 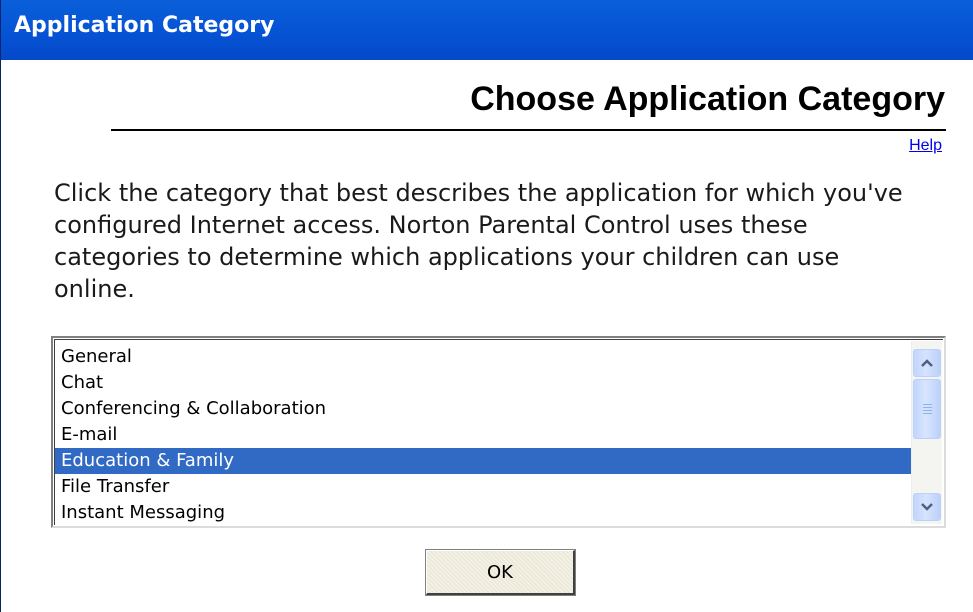 I want to click on title-bar: Application Category, so click(x=487, y=30).